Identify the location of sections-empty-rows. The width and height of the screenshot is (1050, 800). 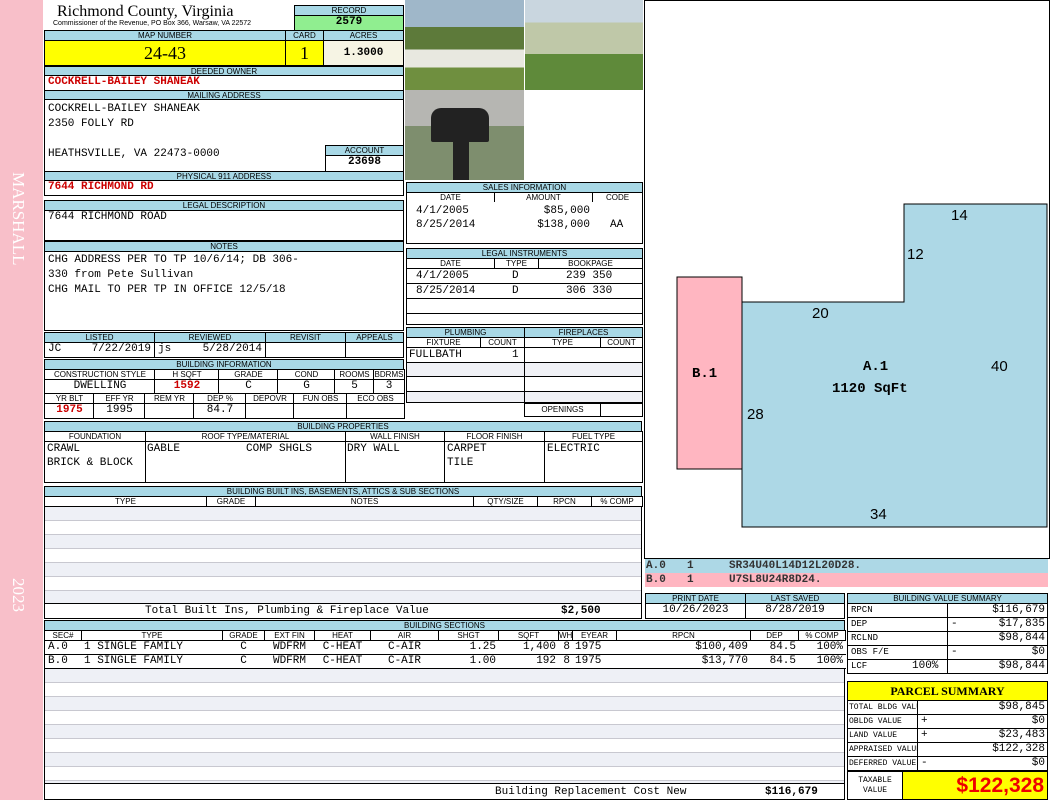
(444, 726).